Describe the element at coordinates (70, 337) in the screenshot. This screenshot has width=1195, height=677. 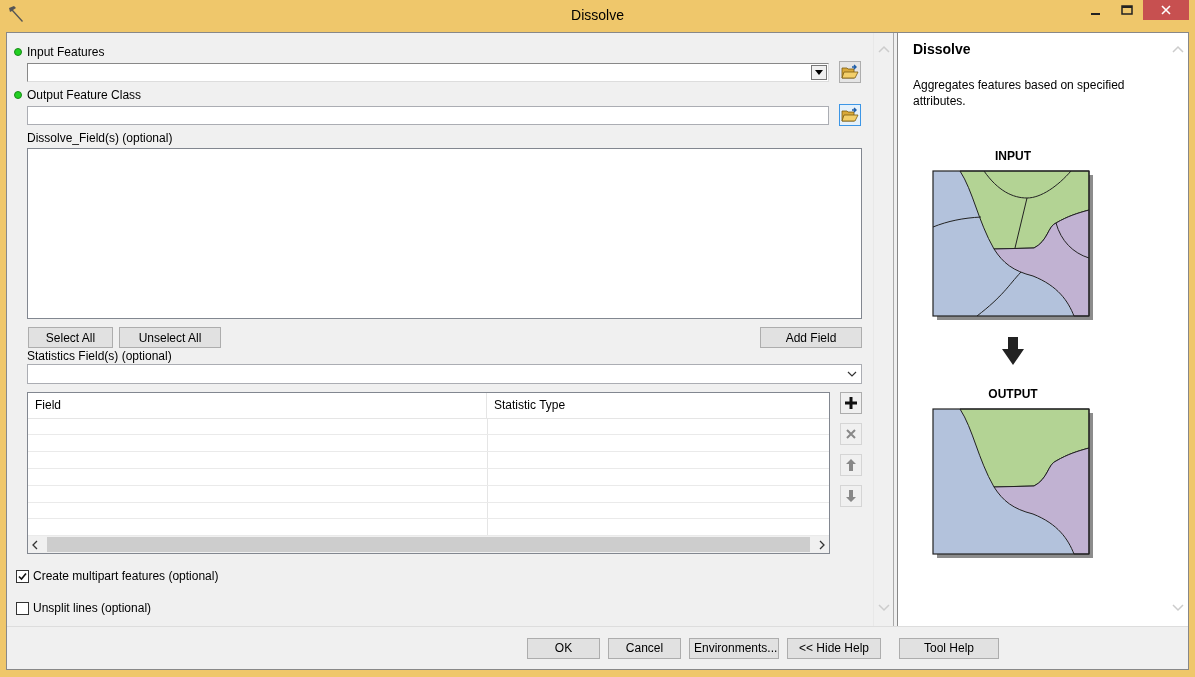
I see `field-select-button: Select All` at that location.